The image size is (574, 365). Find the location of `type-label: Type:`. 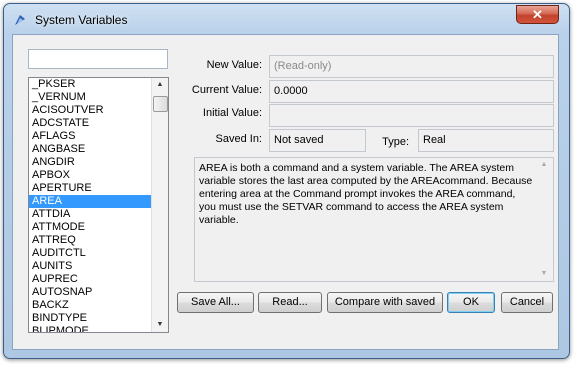

type-label: Type: is located at coordinates (395, 142).